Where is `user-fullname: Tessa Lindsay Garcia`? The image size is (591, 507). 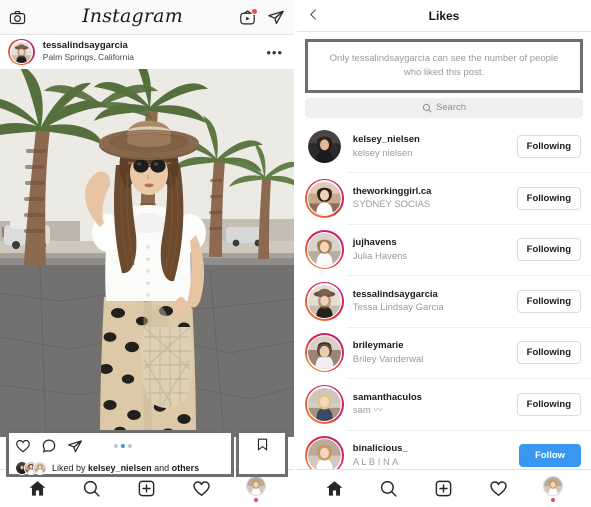 user-fullname: Tessa Lindsay Garcia is located at coordinates (398, 308).